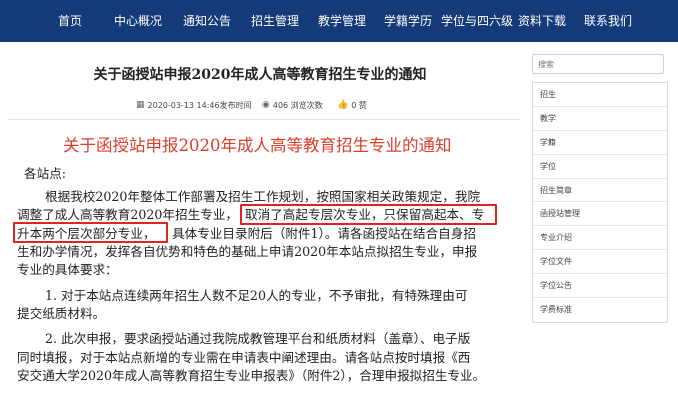  Describe the element at coordinates (247, 251) in the screenshot. I see `document-line: 生和办学情况，发挥各自优势和特色的基础上申请2020年本站点拟招生专业，申报` at that location.